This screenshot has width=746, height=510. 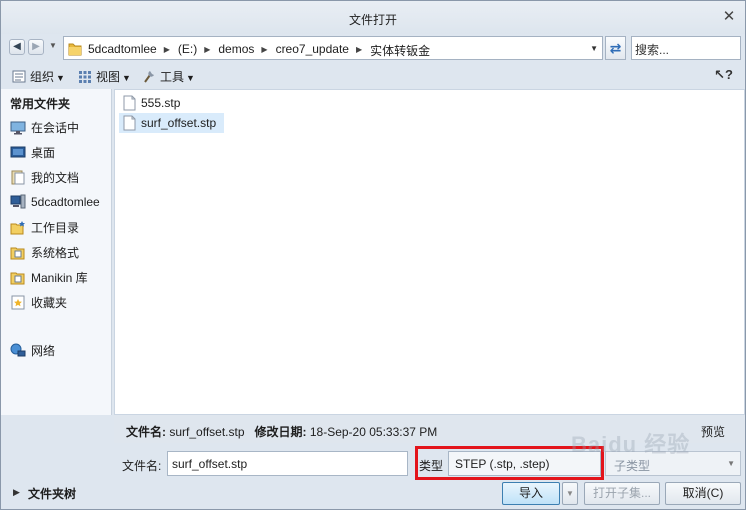 I want to click on sidebar-item-computer: 5dcadtomlee, so click(x=55, y=203).